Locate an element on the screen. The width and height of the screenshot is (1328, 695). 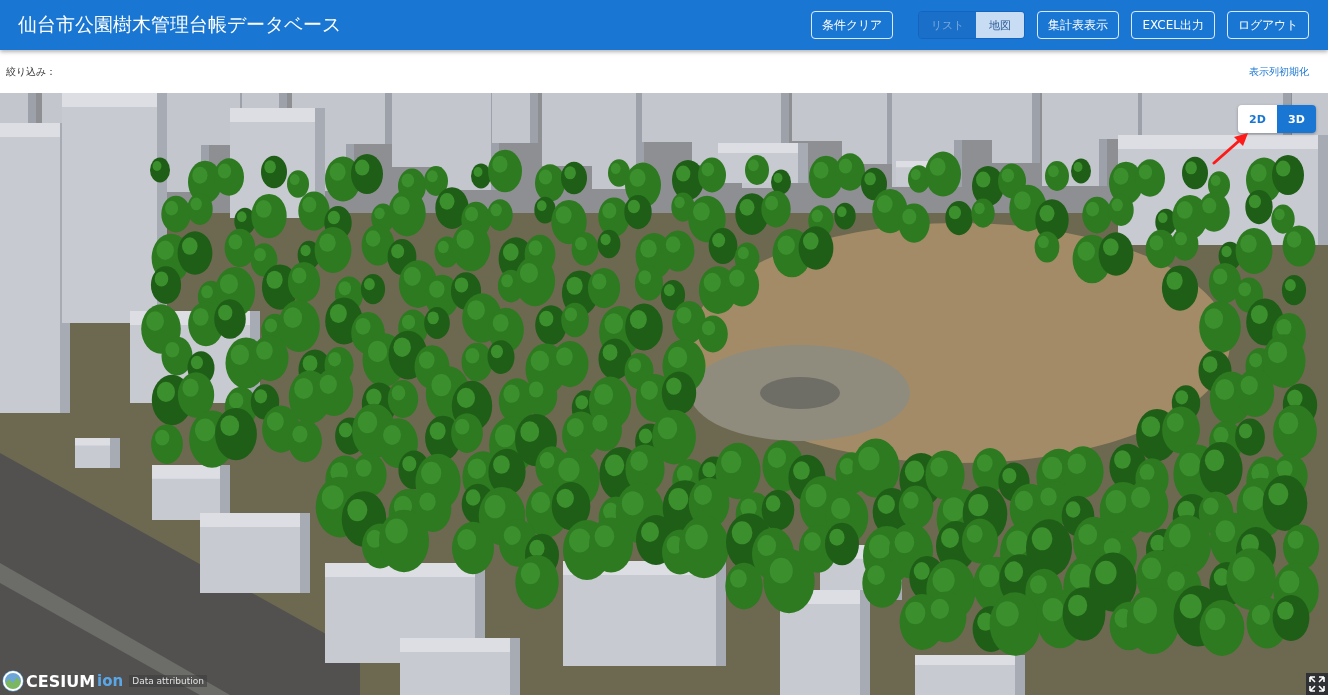
filter-label: 絞り込み： is located at coordinates (31, 71).